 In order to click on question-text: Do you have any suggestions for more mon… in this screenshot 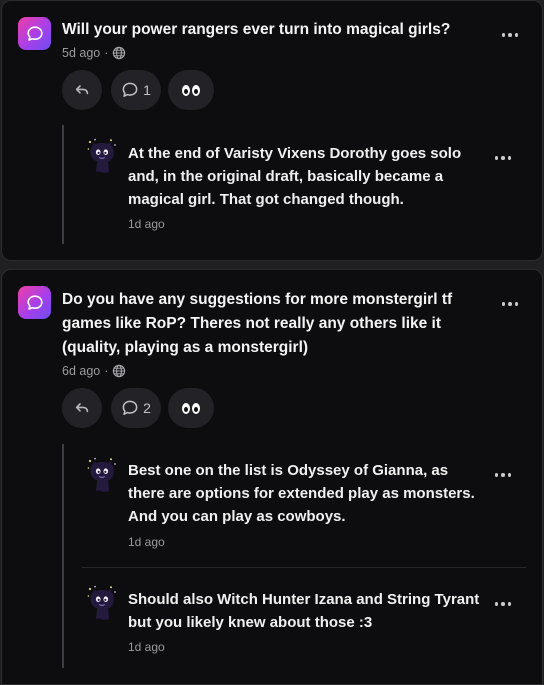, I will do `click(257, 323)`.